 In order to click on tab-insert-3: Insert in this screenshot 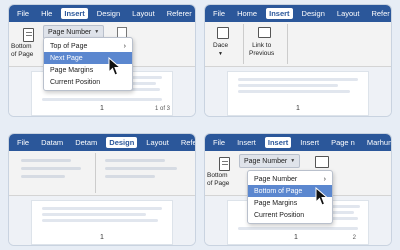, I will do `click(309, 142)`.